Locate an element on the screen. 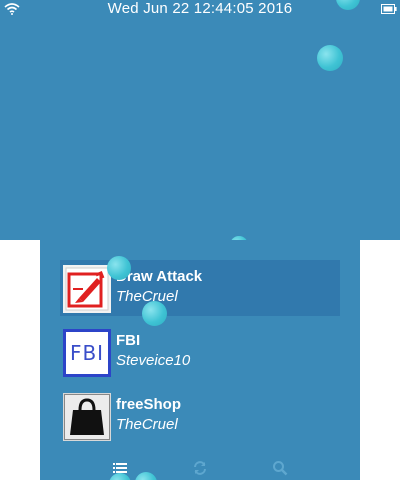 The width and height of the screenshot is (400, 480). toolbar is located at coordinates (200, 468).